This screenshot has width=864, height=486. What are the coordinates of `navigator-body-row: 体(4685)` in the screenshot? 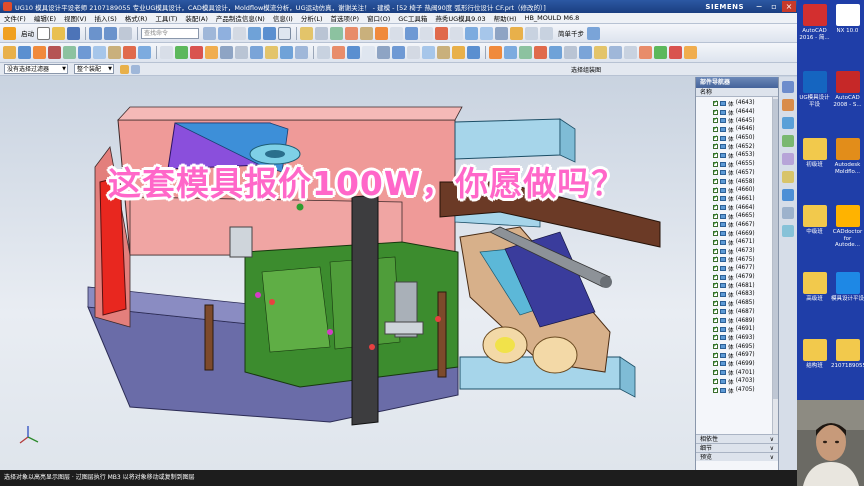 It's located at (737, 303).